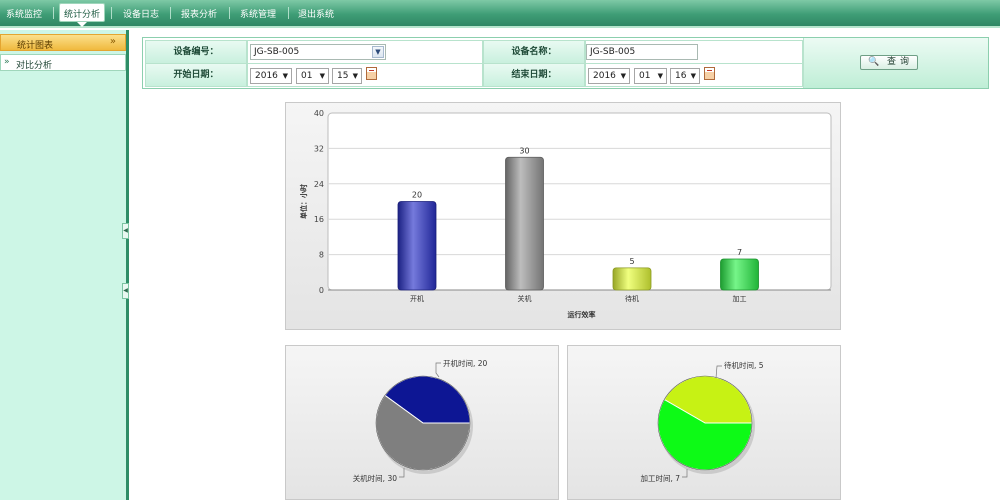  I want to click on search-icon: 🔍, so click(874, 62).